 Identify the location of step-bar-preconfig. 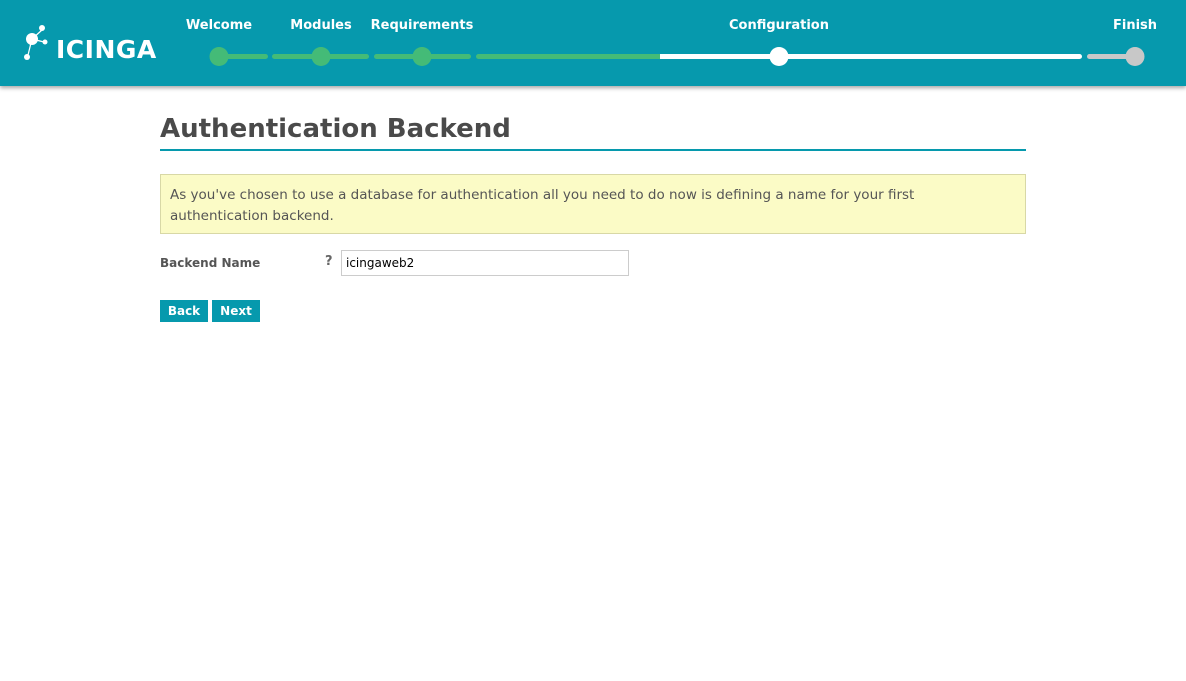
(568, 56).